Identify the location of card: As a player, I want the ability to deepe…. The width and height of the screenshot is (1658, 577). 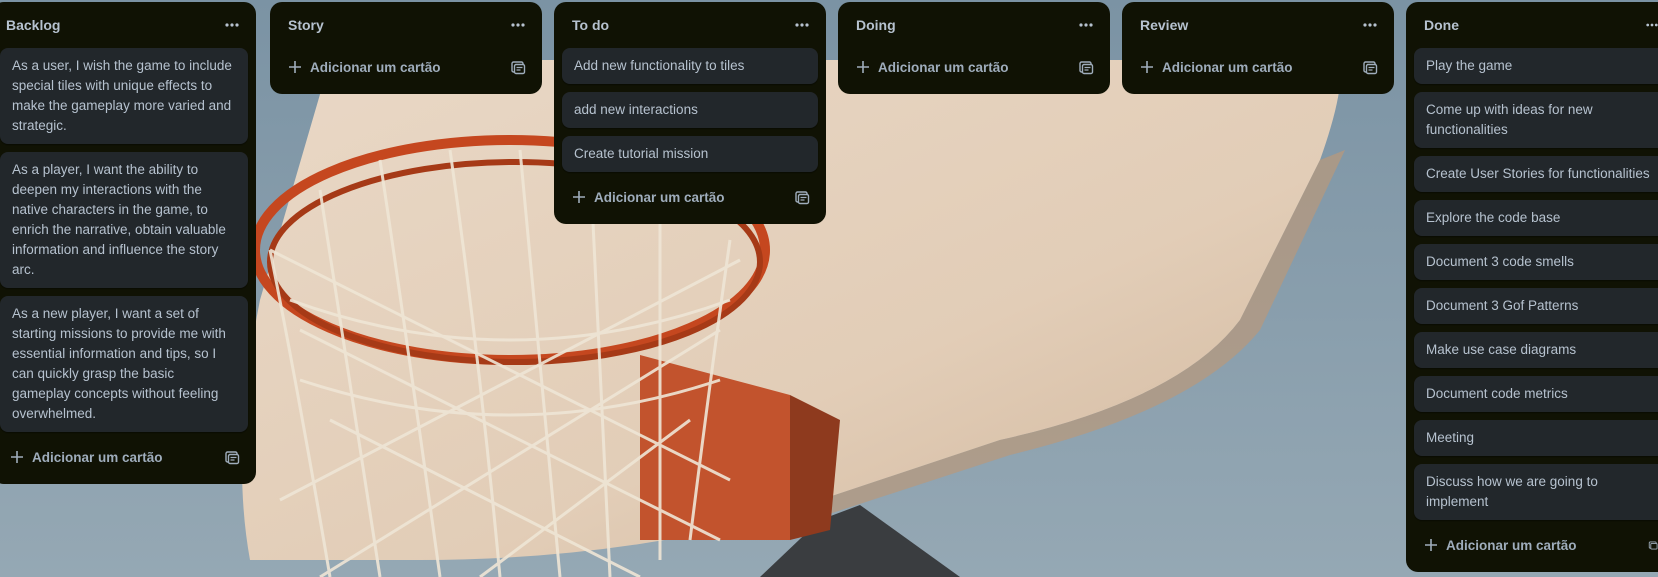
(124, 220).